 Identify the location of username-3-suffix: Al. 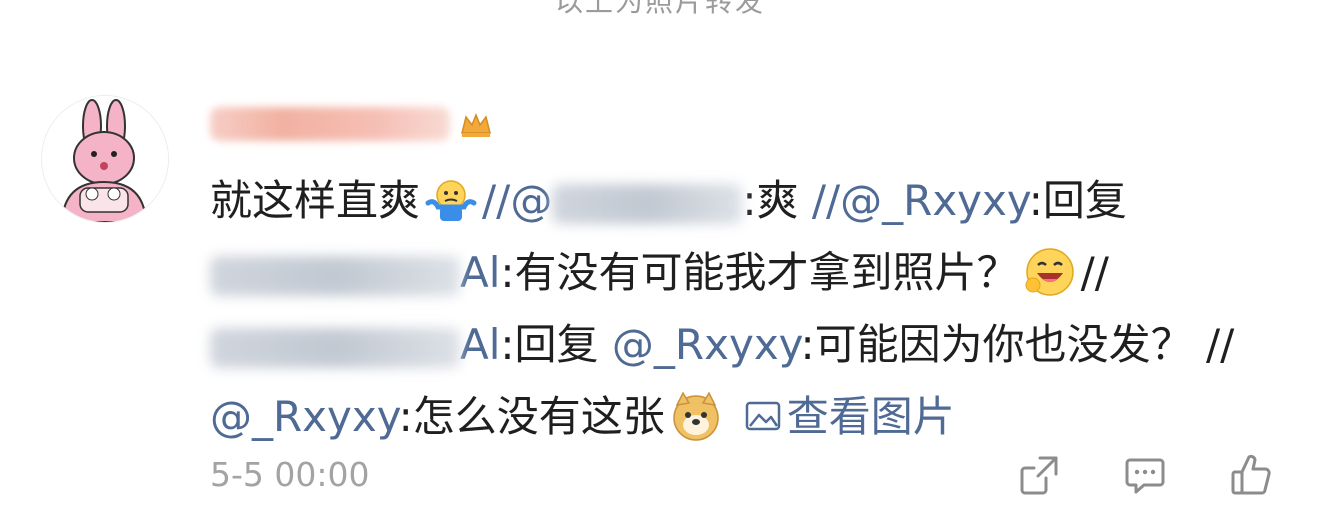
(480, 272).